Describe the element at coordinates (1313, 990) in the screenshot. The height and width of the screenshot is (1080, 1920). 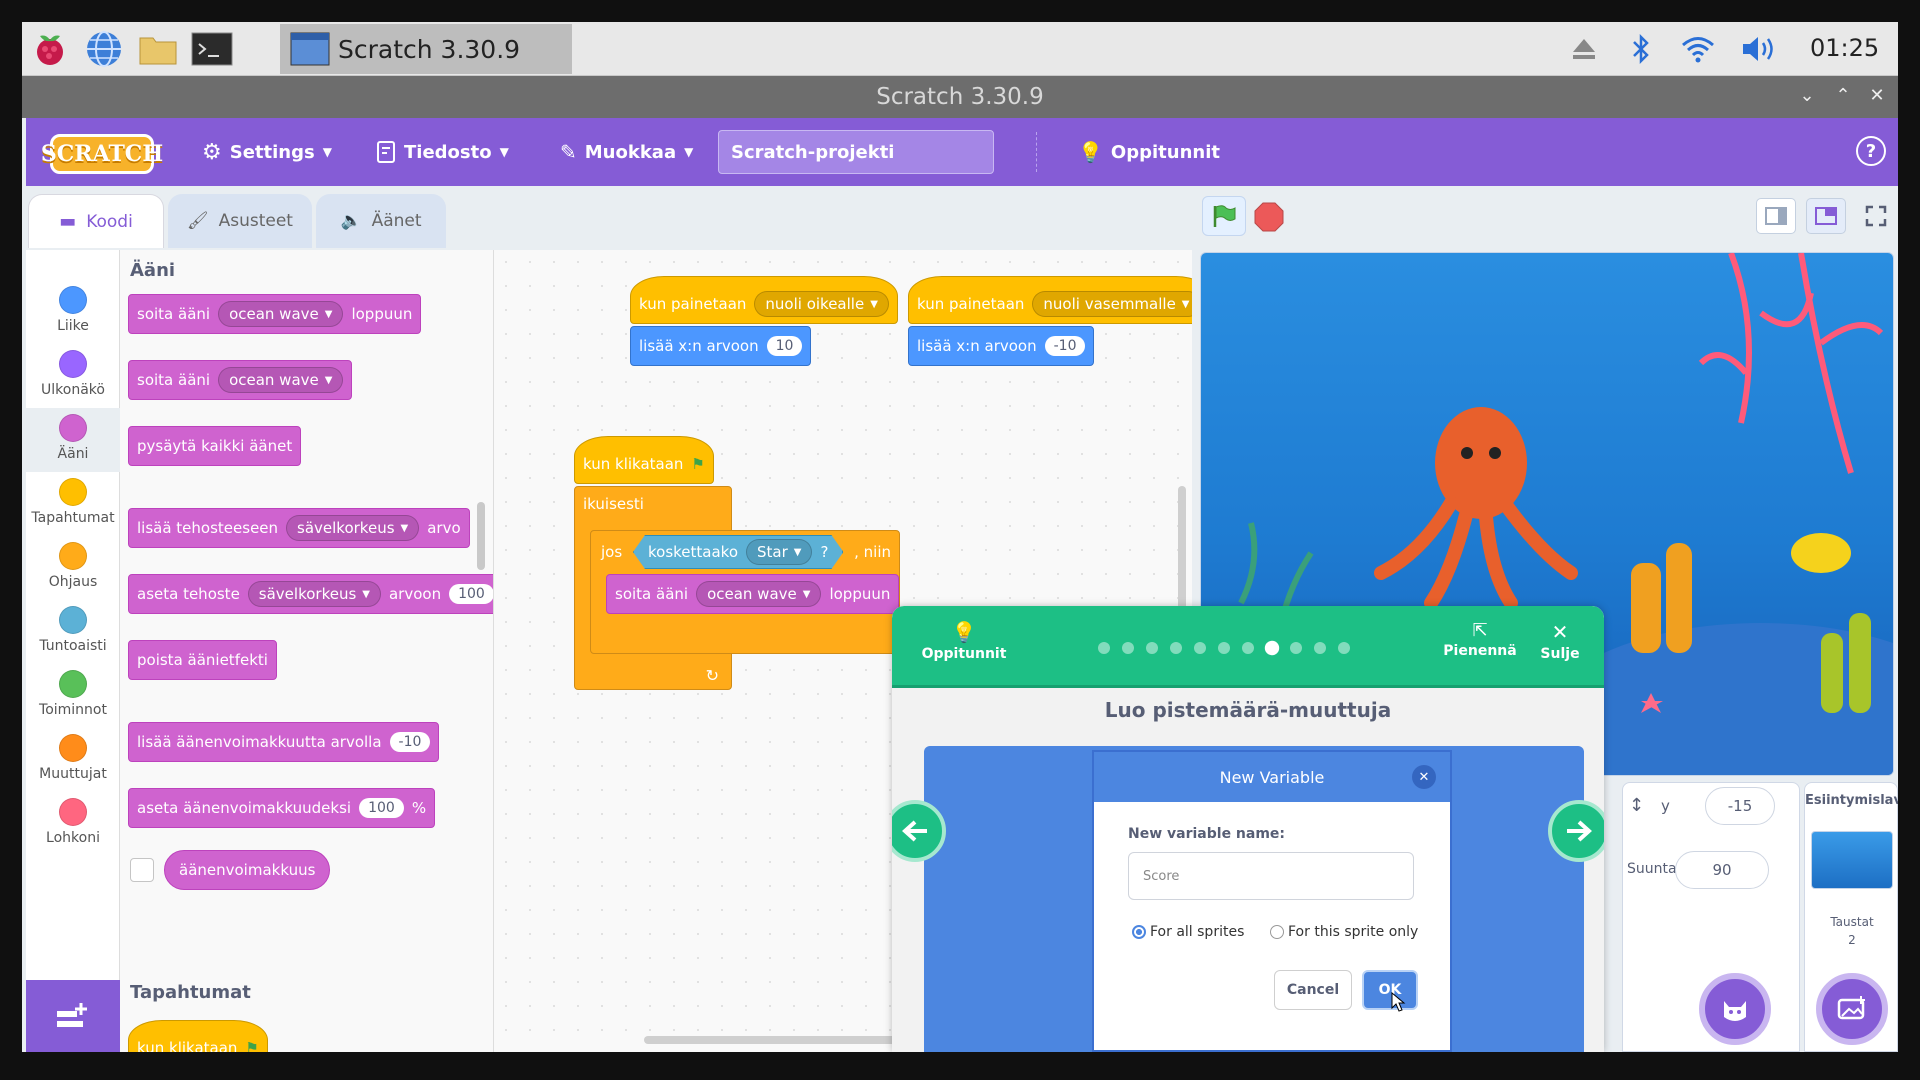
I see `cancel-button: Cancel` at that location.